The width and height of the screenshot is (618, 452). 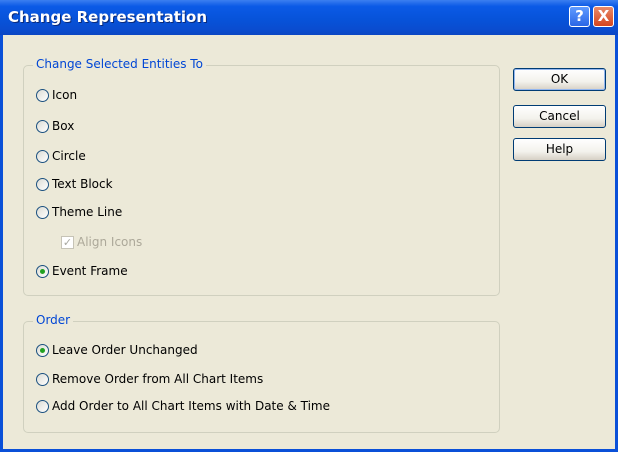 I want to click on radio-event-frame-option: Event Frame, so click(x=82, y=271).